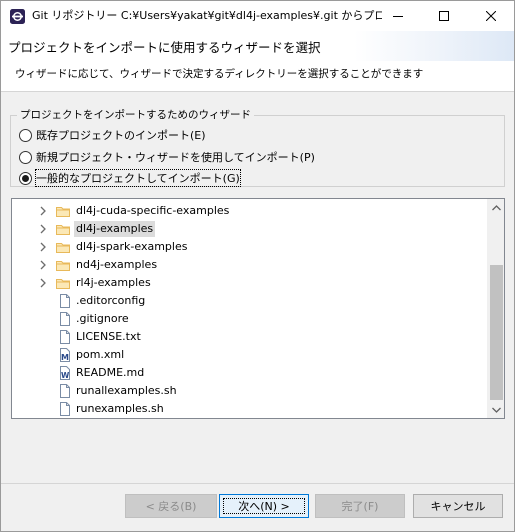  What do you see at coordinates (250, 247) in the screenshot?
I see `tree-folder-item: dl4j-spark-examples` at bounding box center [250, 247].